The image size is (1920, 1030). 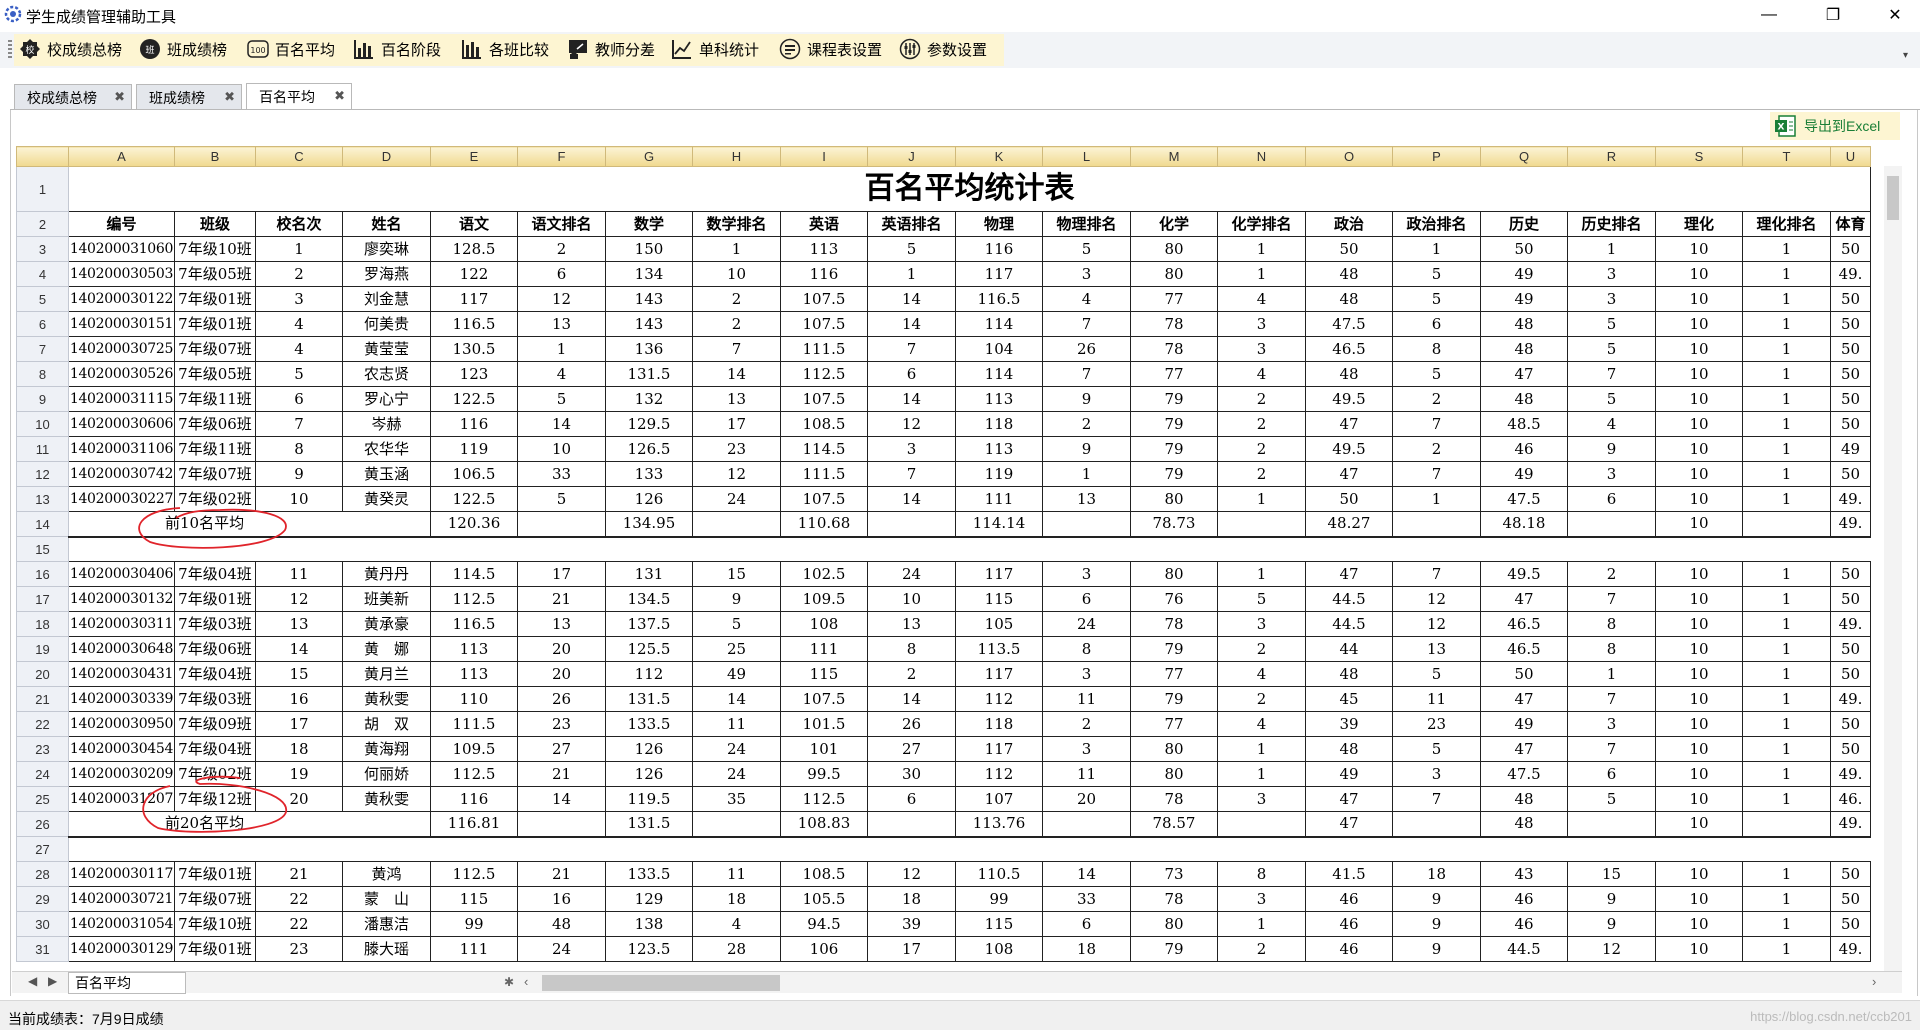 What do you see at coordinates (649, 699) in the screenshot?
I see `table-cell: 131.5` at bounding box center [649, 699].